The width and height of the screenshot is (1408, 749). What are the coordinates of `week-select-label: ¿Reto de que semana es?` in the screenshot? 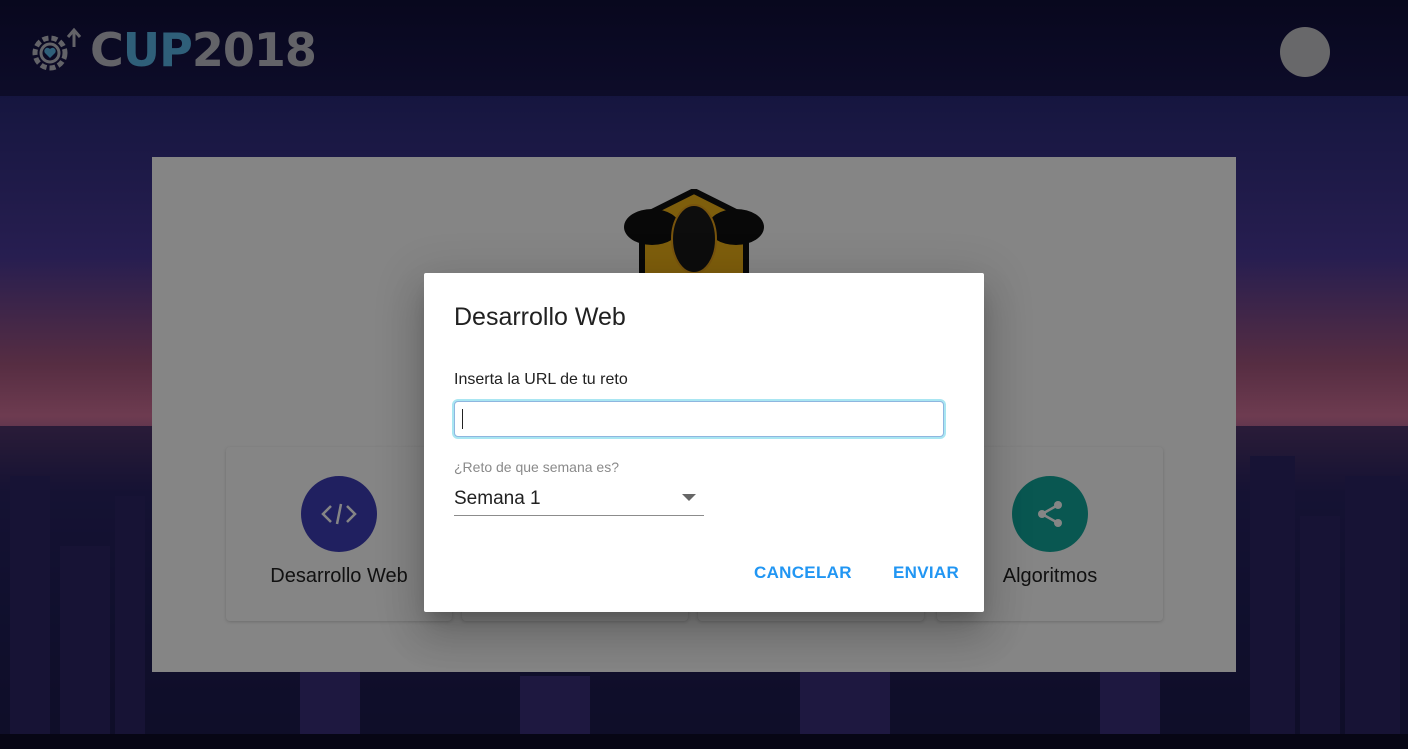 It's located at (536, 467).